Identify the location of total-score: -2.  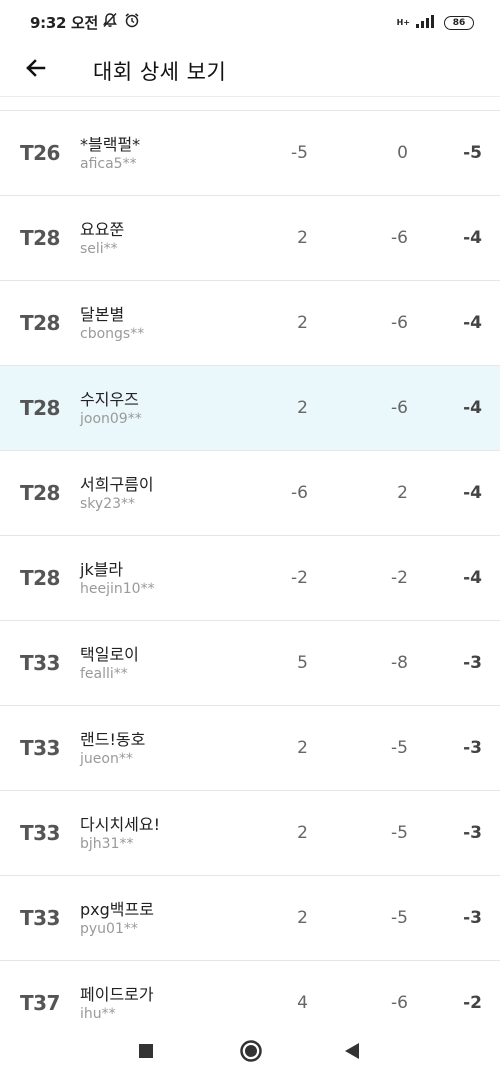
(472, 1003).